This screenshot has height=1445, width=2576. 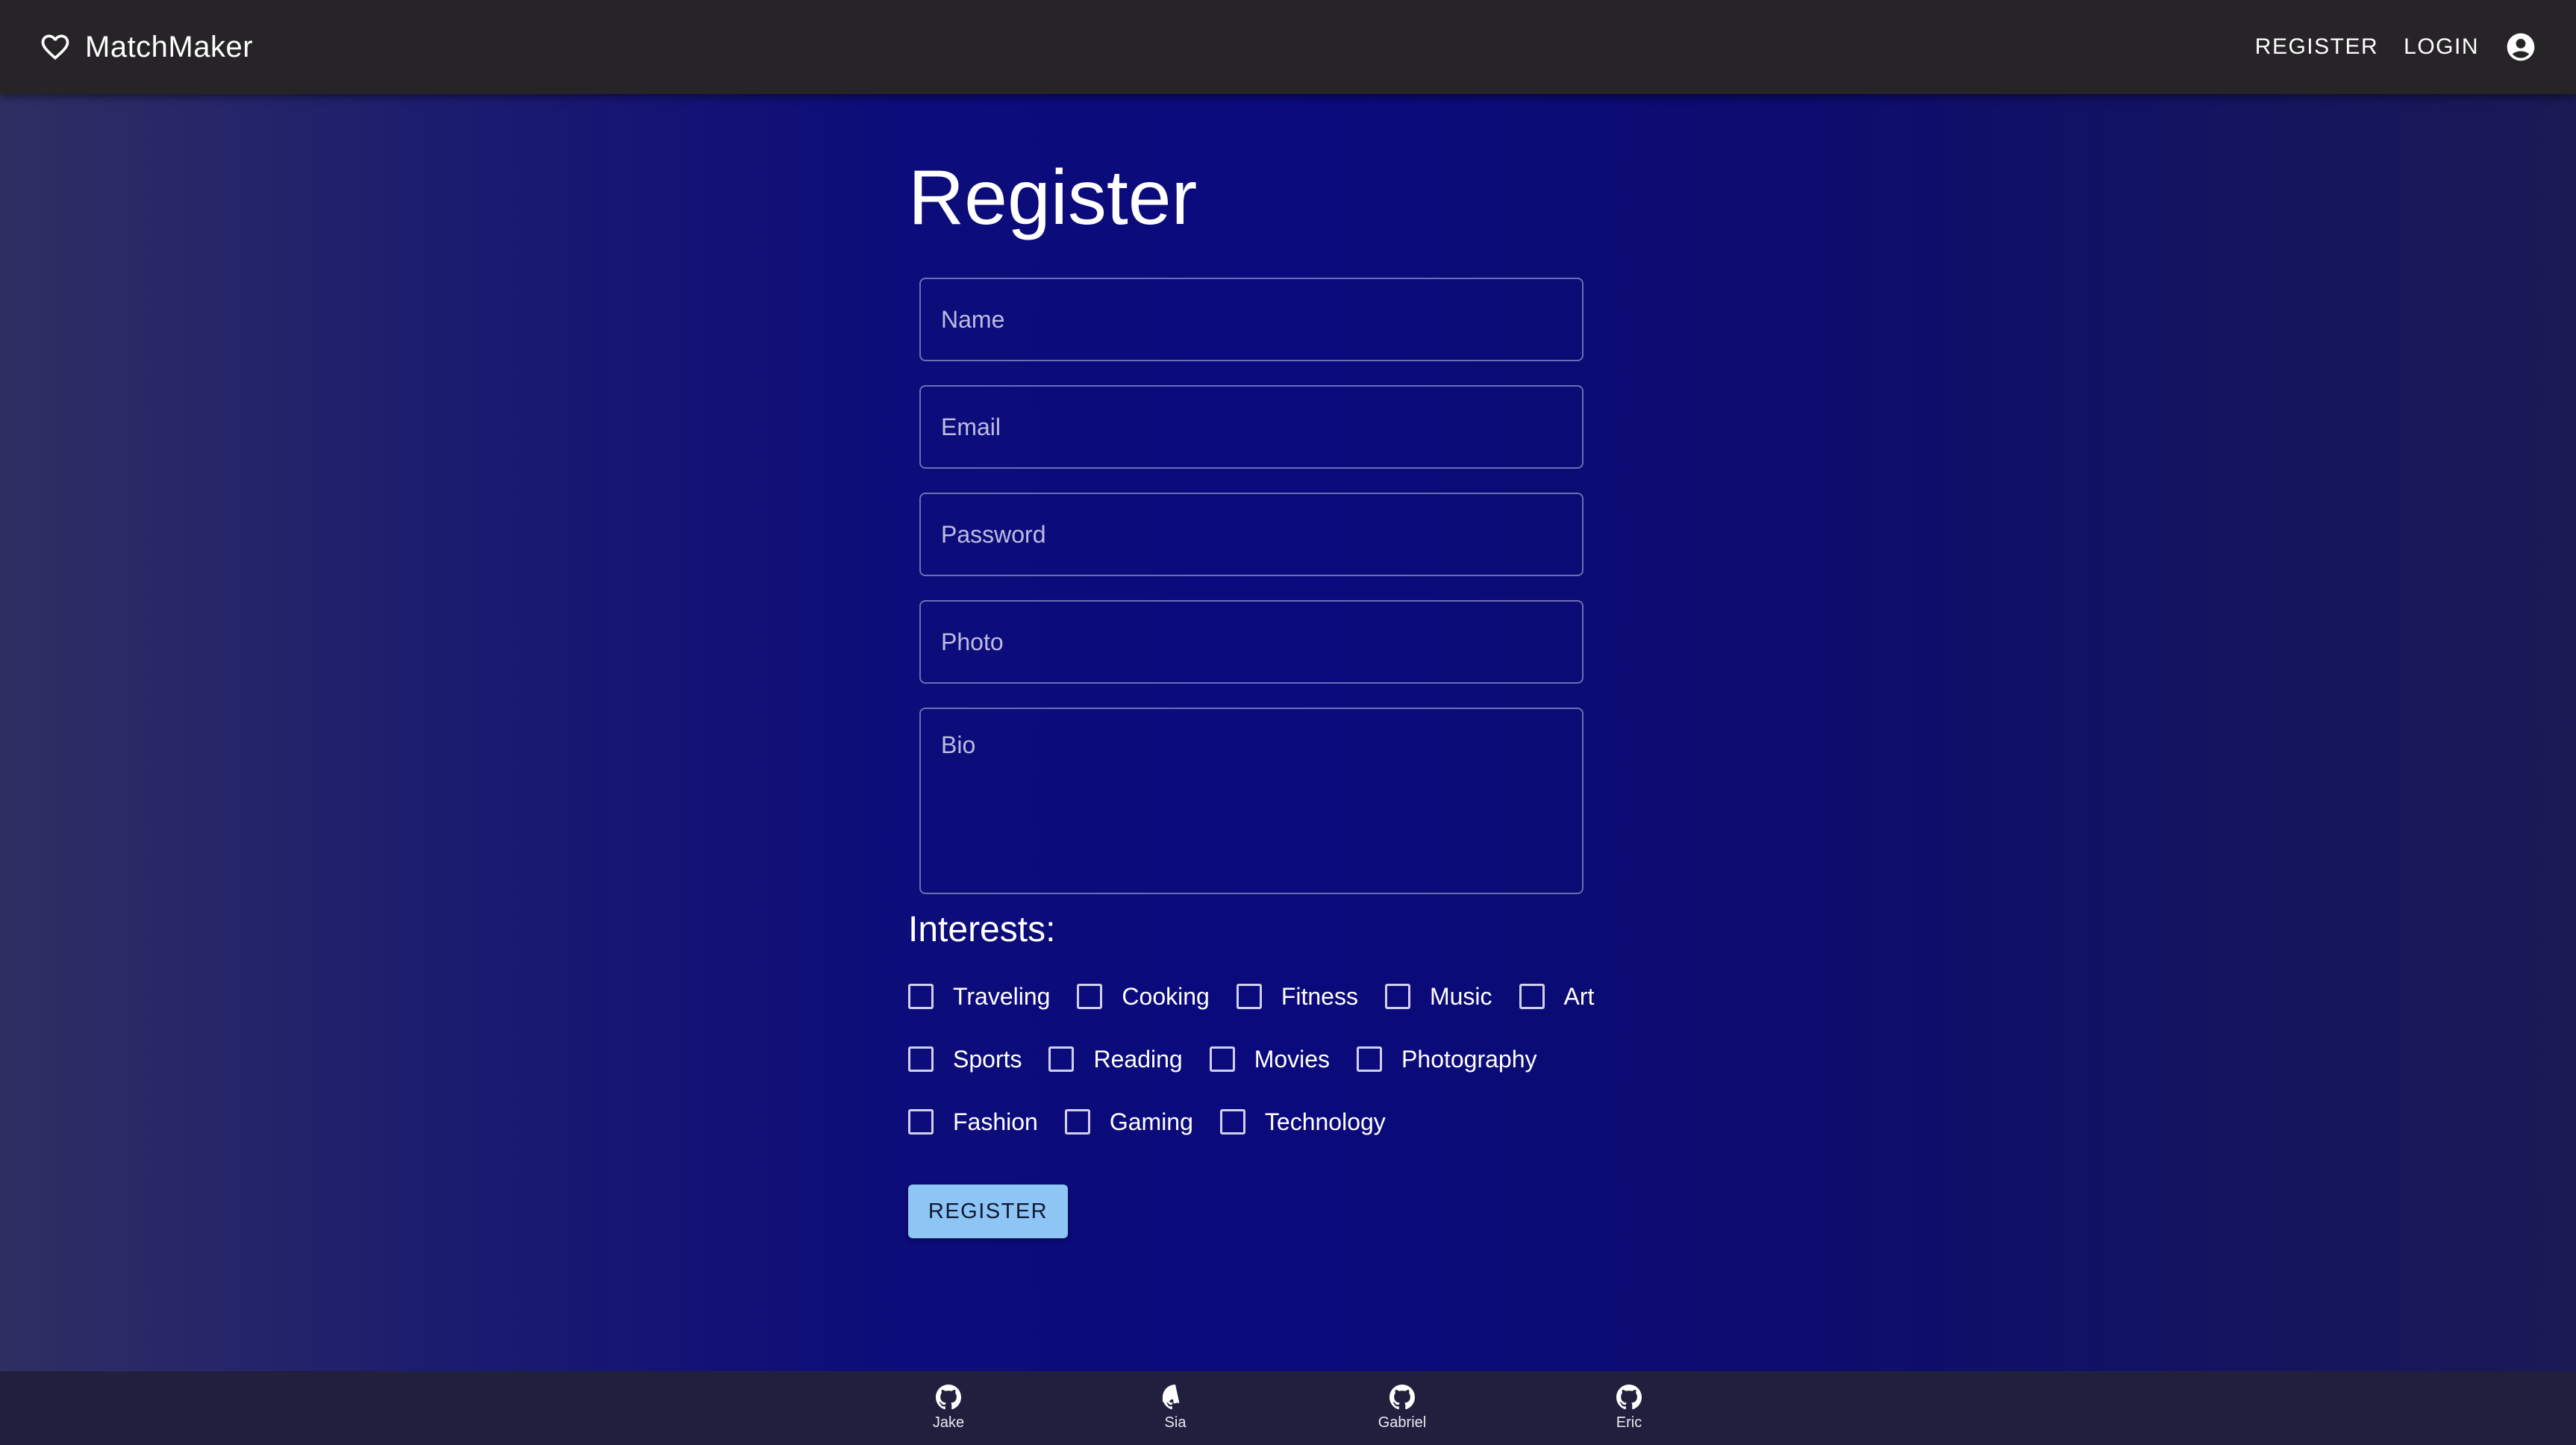 What do you see at coordinates (1151, 1121) in the screenshot?
I see `interest-label: Gaming` at bounding box center [1151, 1121].